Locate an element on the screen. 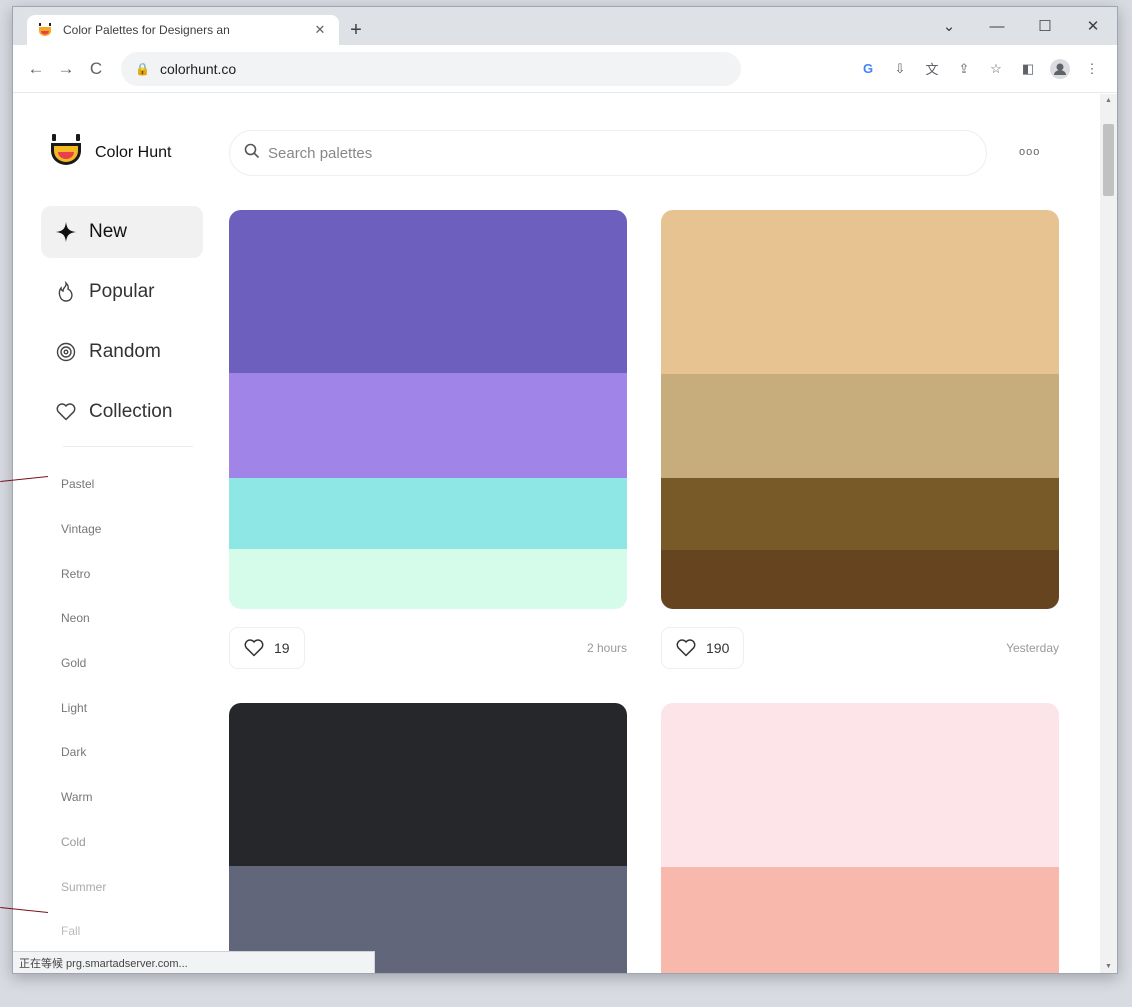 The image size is (1132, 1007). tag-retro: Retro is located at coordinates (83, 573).